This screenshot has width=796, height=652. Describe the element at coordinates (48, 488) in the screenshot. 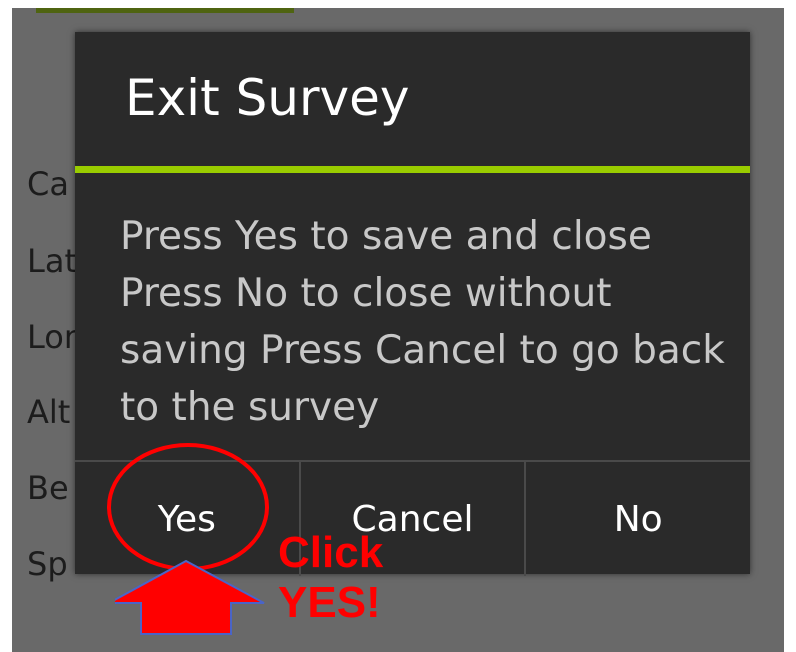

I see `background-label: Be` at that location.